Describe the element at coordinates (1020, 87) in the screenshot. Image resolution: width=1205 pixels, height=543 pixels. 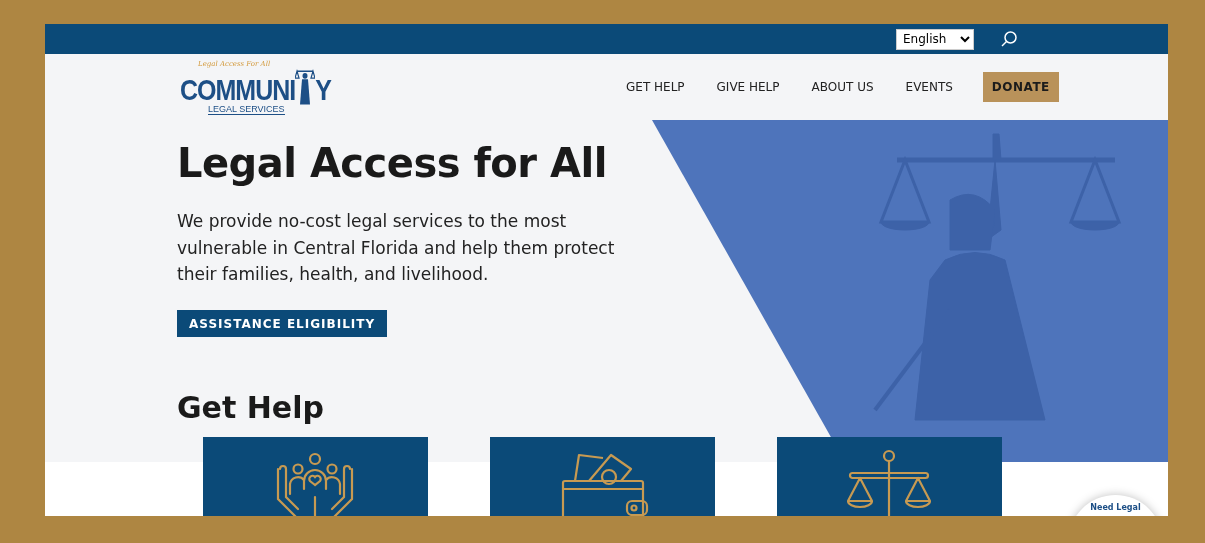
I see `donate-button: DONATE` at that location.